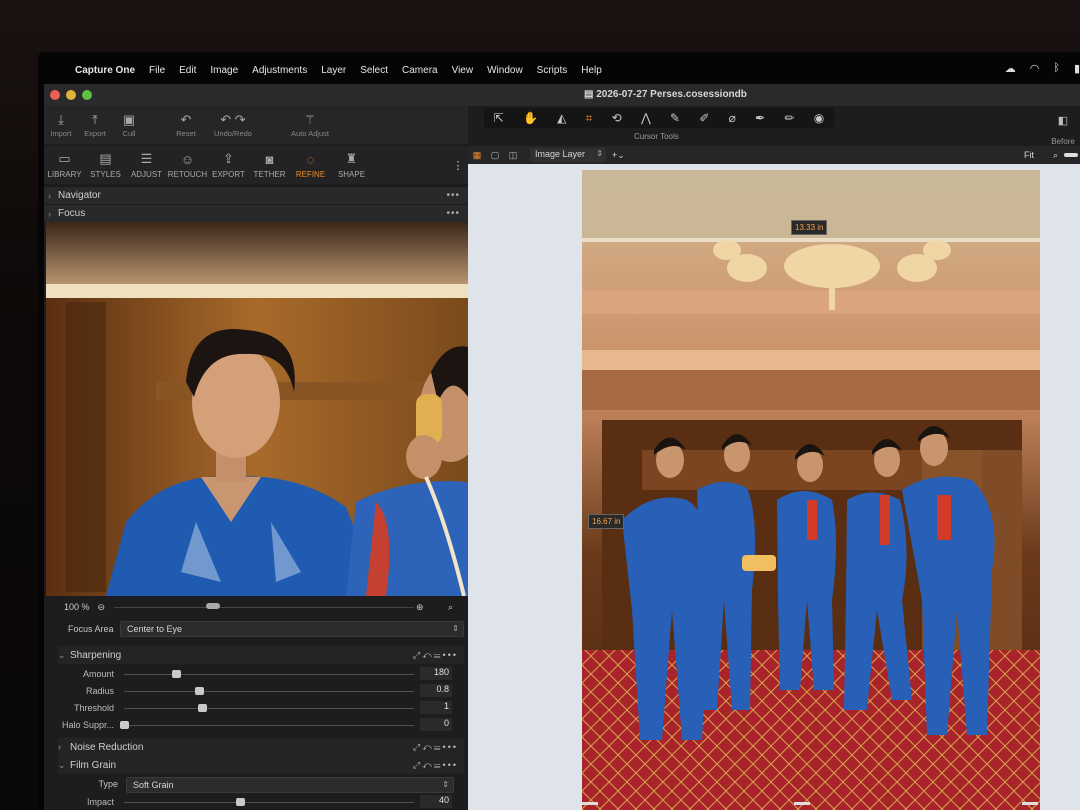 The width and height of the screenshot is (1080, 810). What do you see at coordinates (102, 607) in the screenshot?
I see `zoom-out-icon: ⊖` at bounding box center [102, 607].